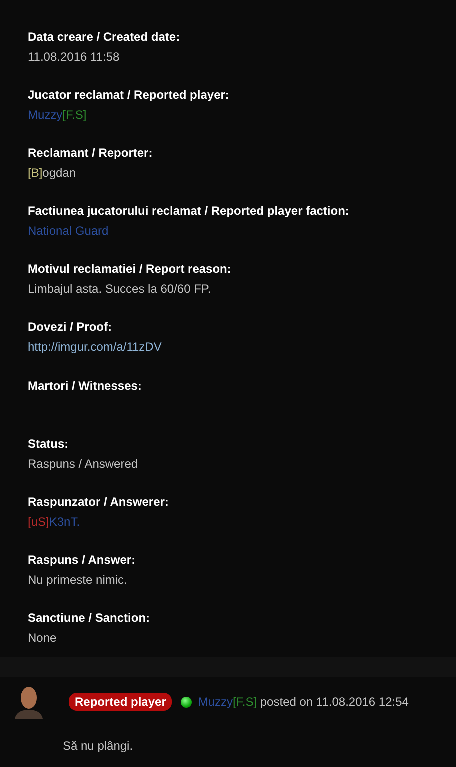 This screenshot has height=767, width=456. What do you see at coordinates (57, 115) in the screenshot?
I see `field-value: Muzzy[F.S]` at bounding box center [57, 115].